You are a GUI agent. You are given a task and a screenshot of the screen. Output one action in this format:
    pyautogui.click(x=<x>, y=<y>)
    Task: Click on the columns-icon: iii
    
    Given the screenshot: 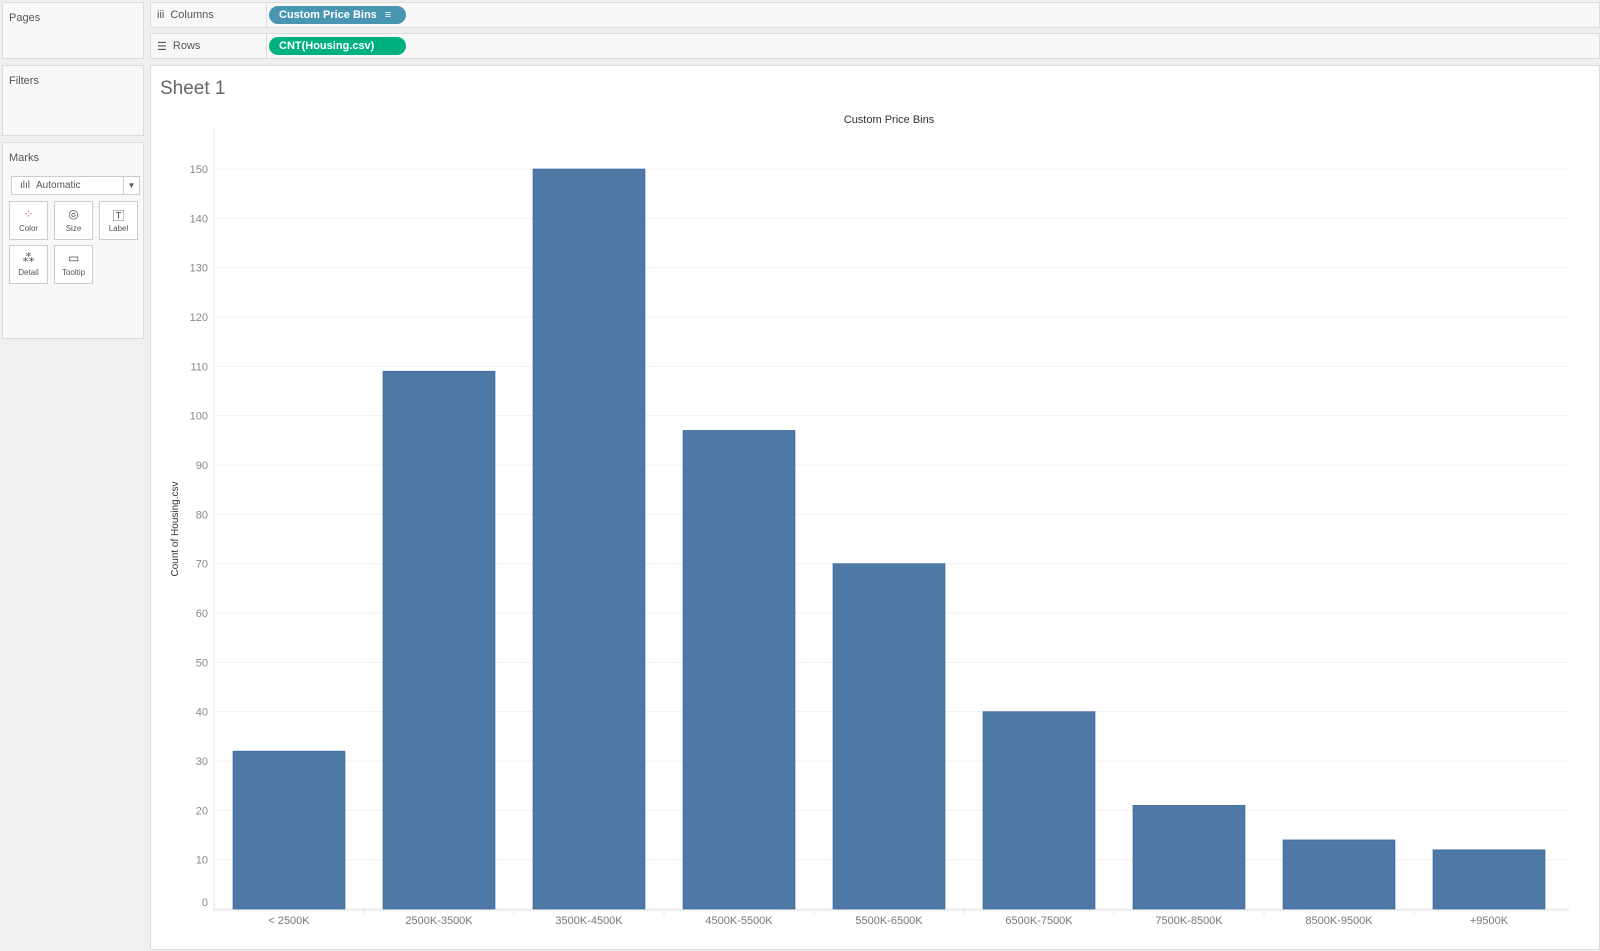 What is the action you would take?
    pyautogui.click(x=161, y=15)
    